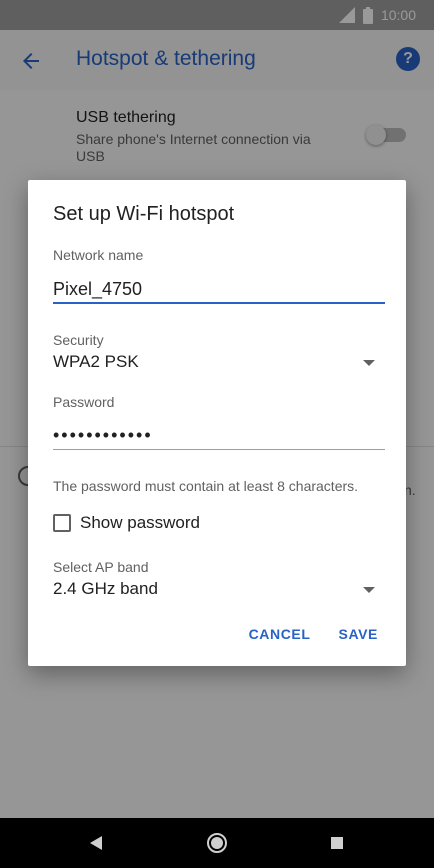  What do you see at coordinates (359, 634) in the screenshot?
I see `save-button: SAVE` at bounding box center [359, 634].